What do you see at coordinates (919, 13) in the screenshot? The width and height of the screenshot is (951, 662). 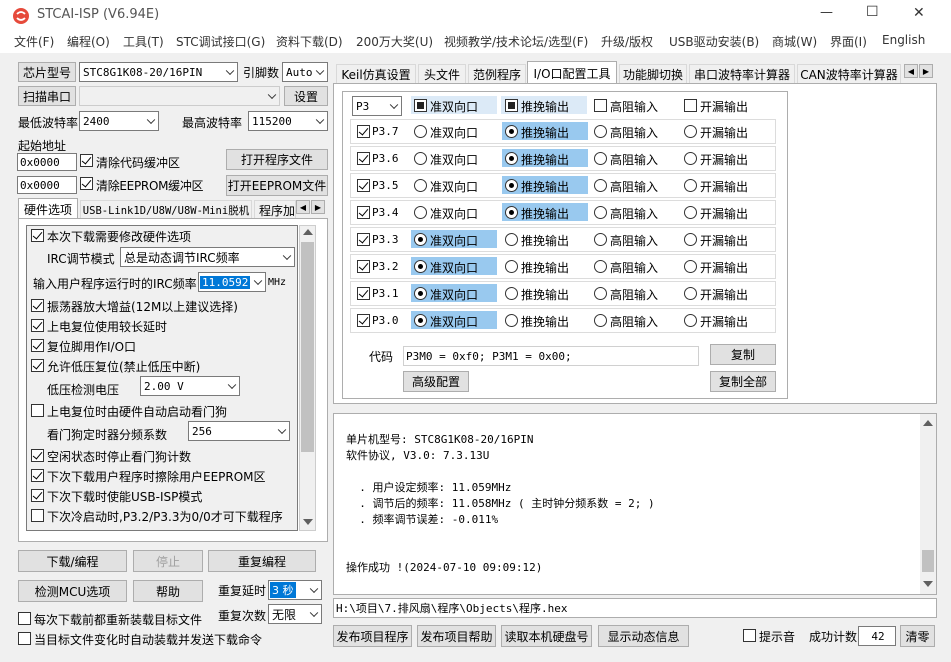 I see `close-icon: ✕` at bounding box center [919, 13].